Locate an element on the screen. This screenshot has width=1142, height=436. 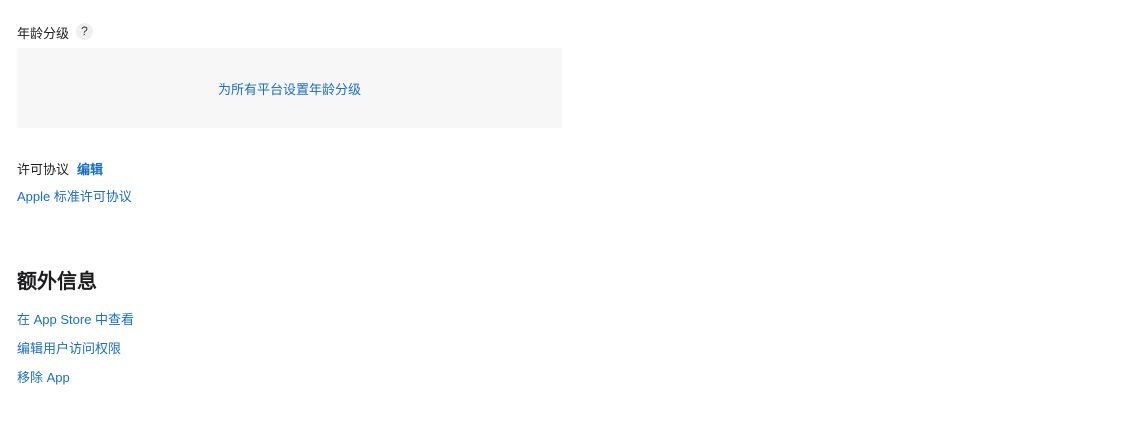
set-age-rating-all-platforms-link: 为所有平台设置年龄分级 is located at coordinates (289, 88).